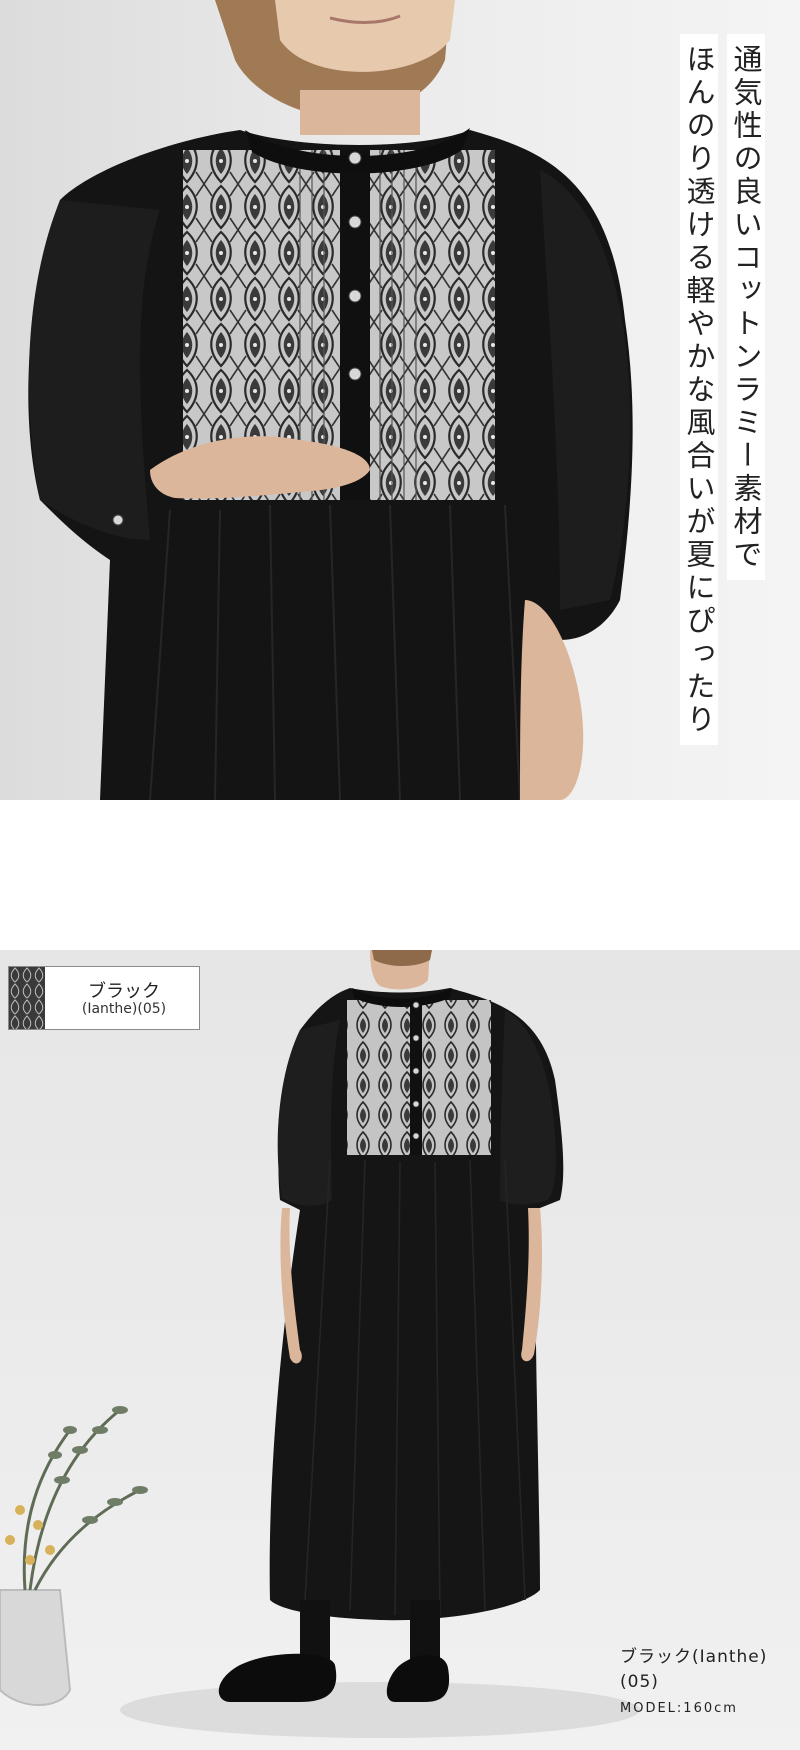 This screenshot has height=1750, width=800. I want to click on swatch-pattern-code: (Ianthe)(05), so click(124, 1009).